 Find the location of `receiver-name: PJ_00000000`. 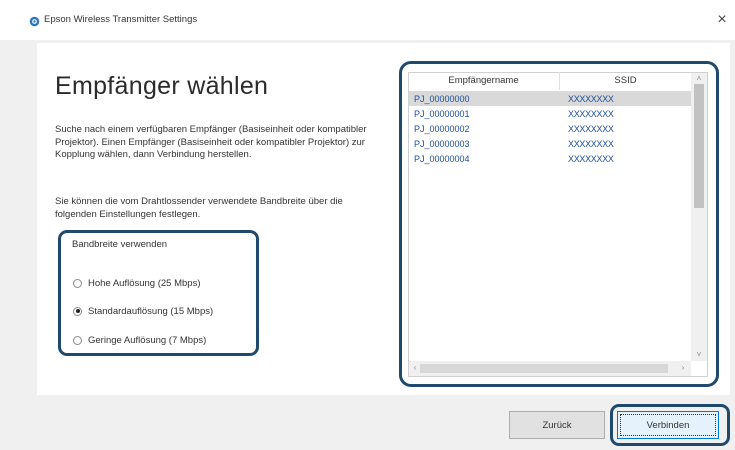

receiver-name: PJ_00000000 is located at coordinates (442, 98).